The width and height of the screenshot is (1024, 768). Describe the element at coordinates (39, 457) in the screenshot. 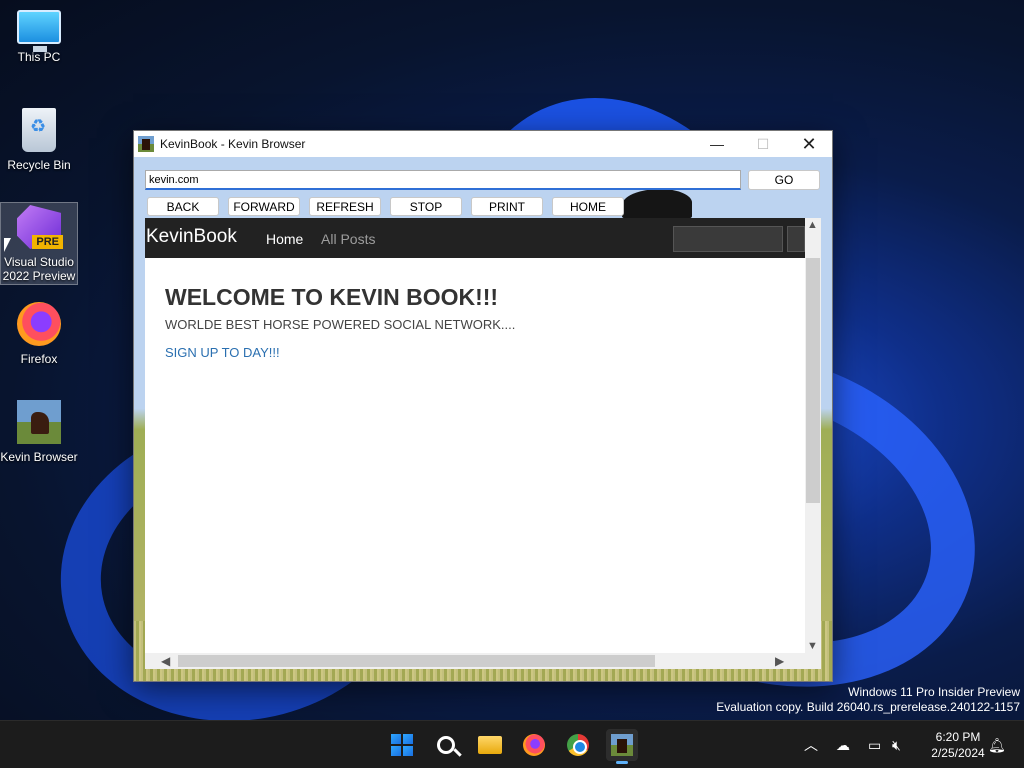

I see `desktop-icon-label: Kevin Browser` at that location.